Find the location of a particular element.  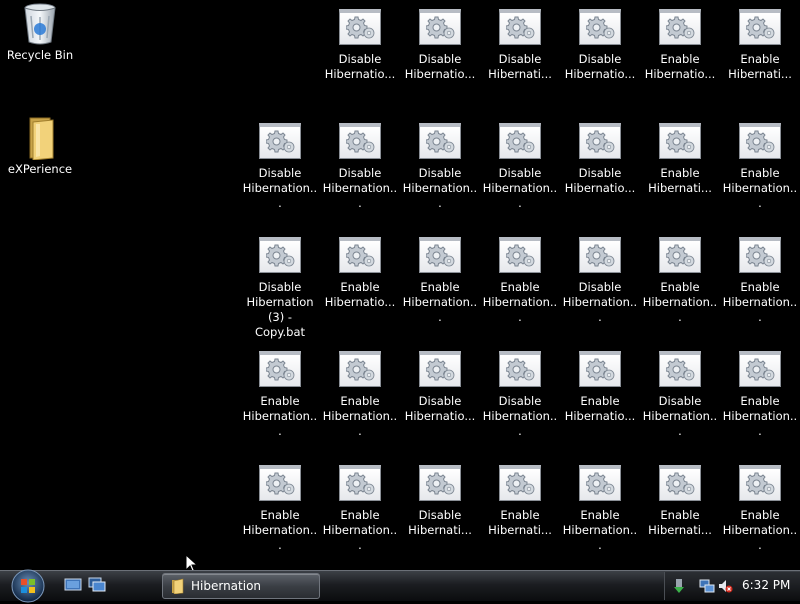

system-tray: 6:32 PM is located at coordinates (732, 586).